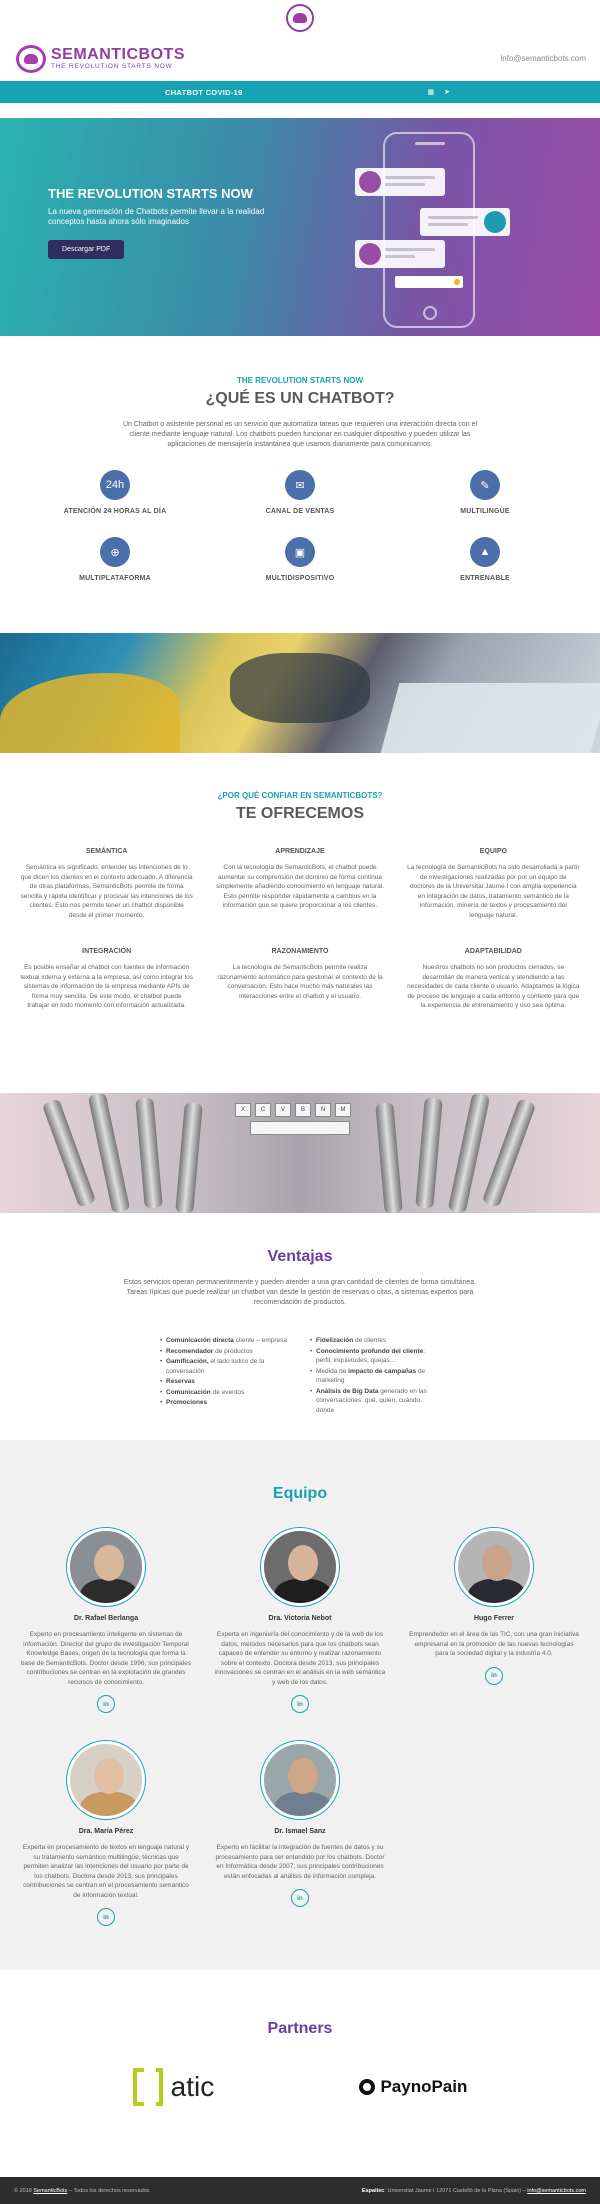  I want to click on feature-label: ENTRENABLE, so click(485, 578).